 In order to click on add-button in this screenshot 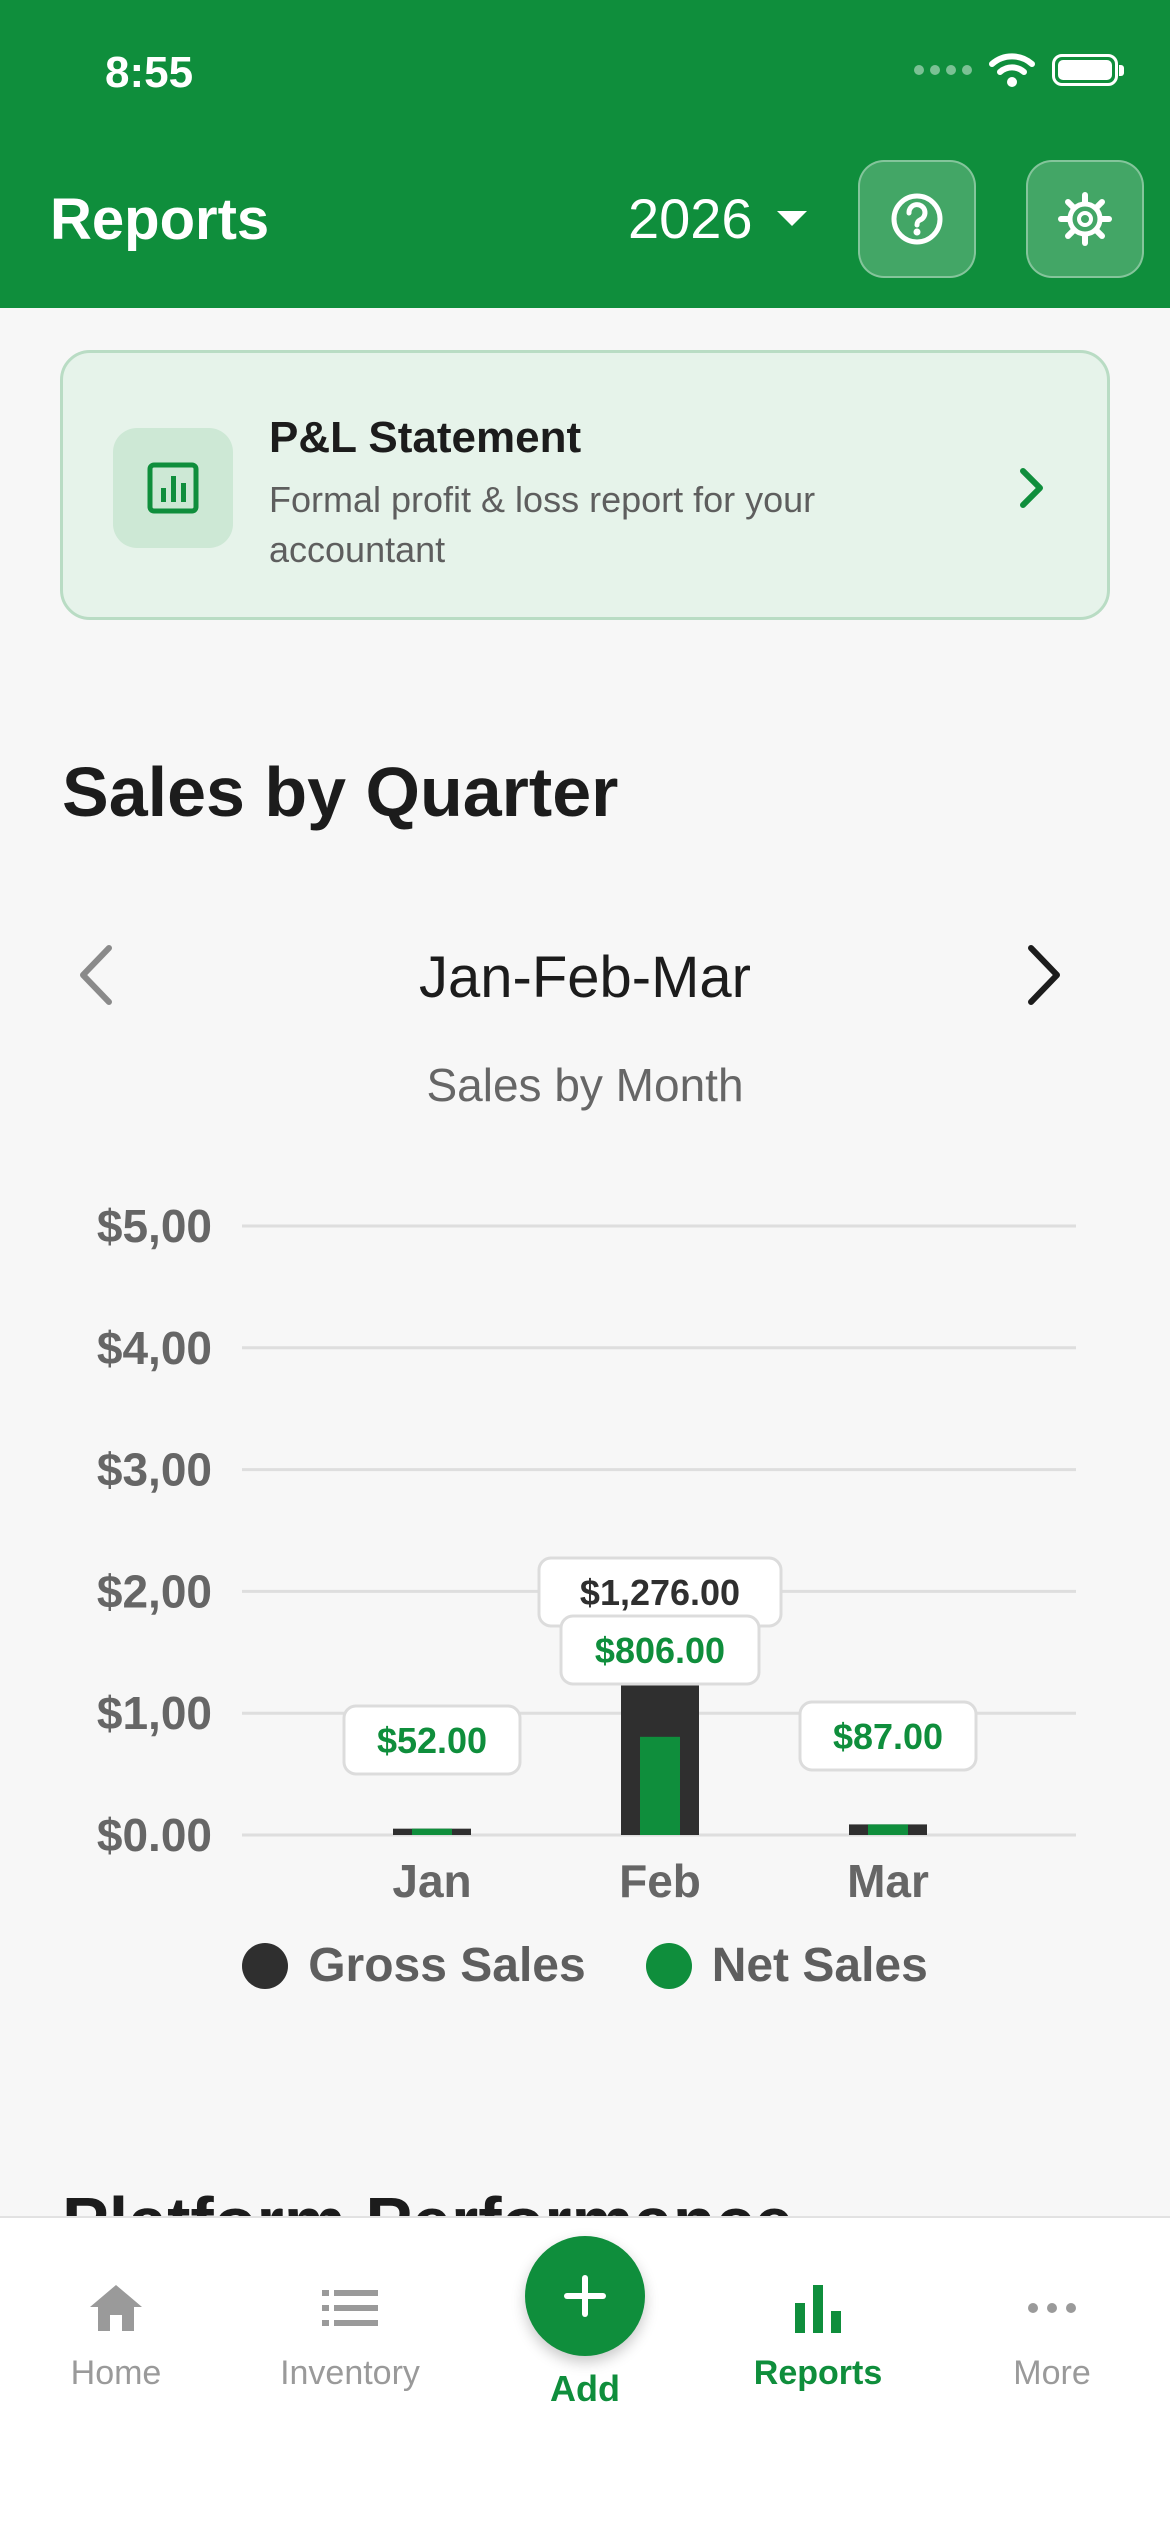, I will do `click(585, 2296)`.